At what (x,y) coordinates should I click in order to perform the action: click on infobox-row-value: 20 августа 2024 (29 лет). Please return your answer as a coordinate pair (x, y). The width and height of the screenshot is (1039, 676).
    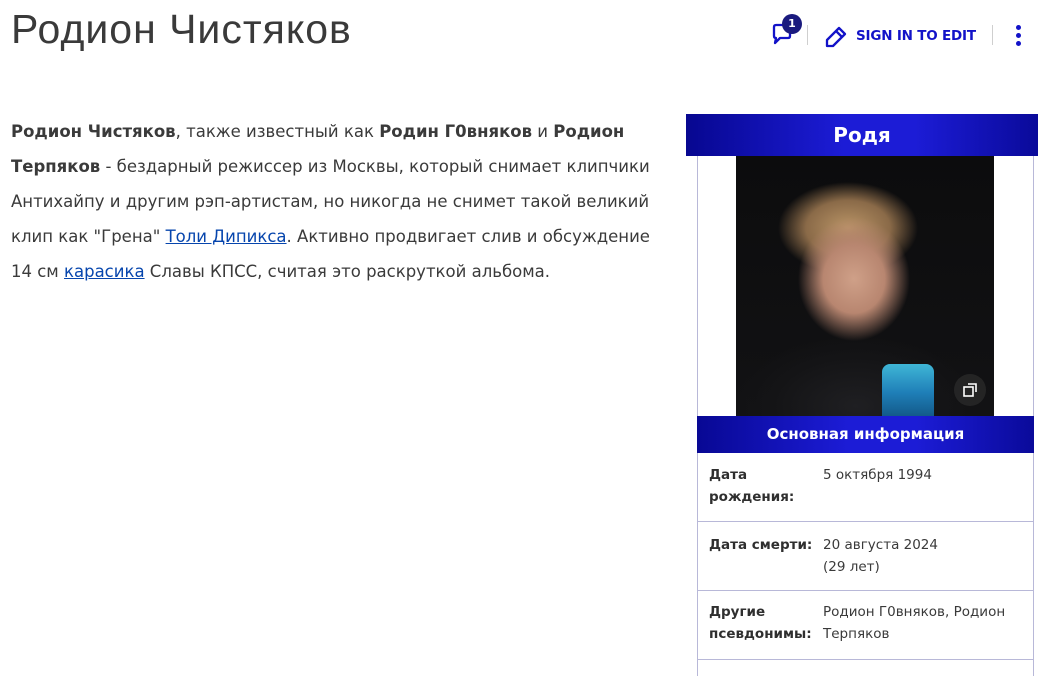
    Looking at the image, I should click on (880, 556).